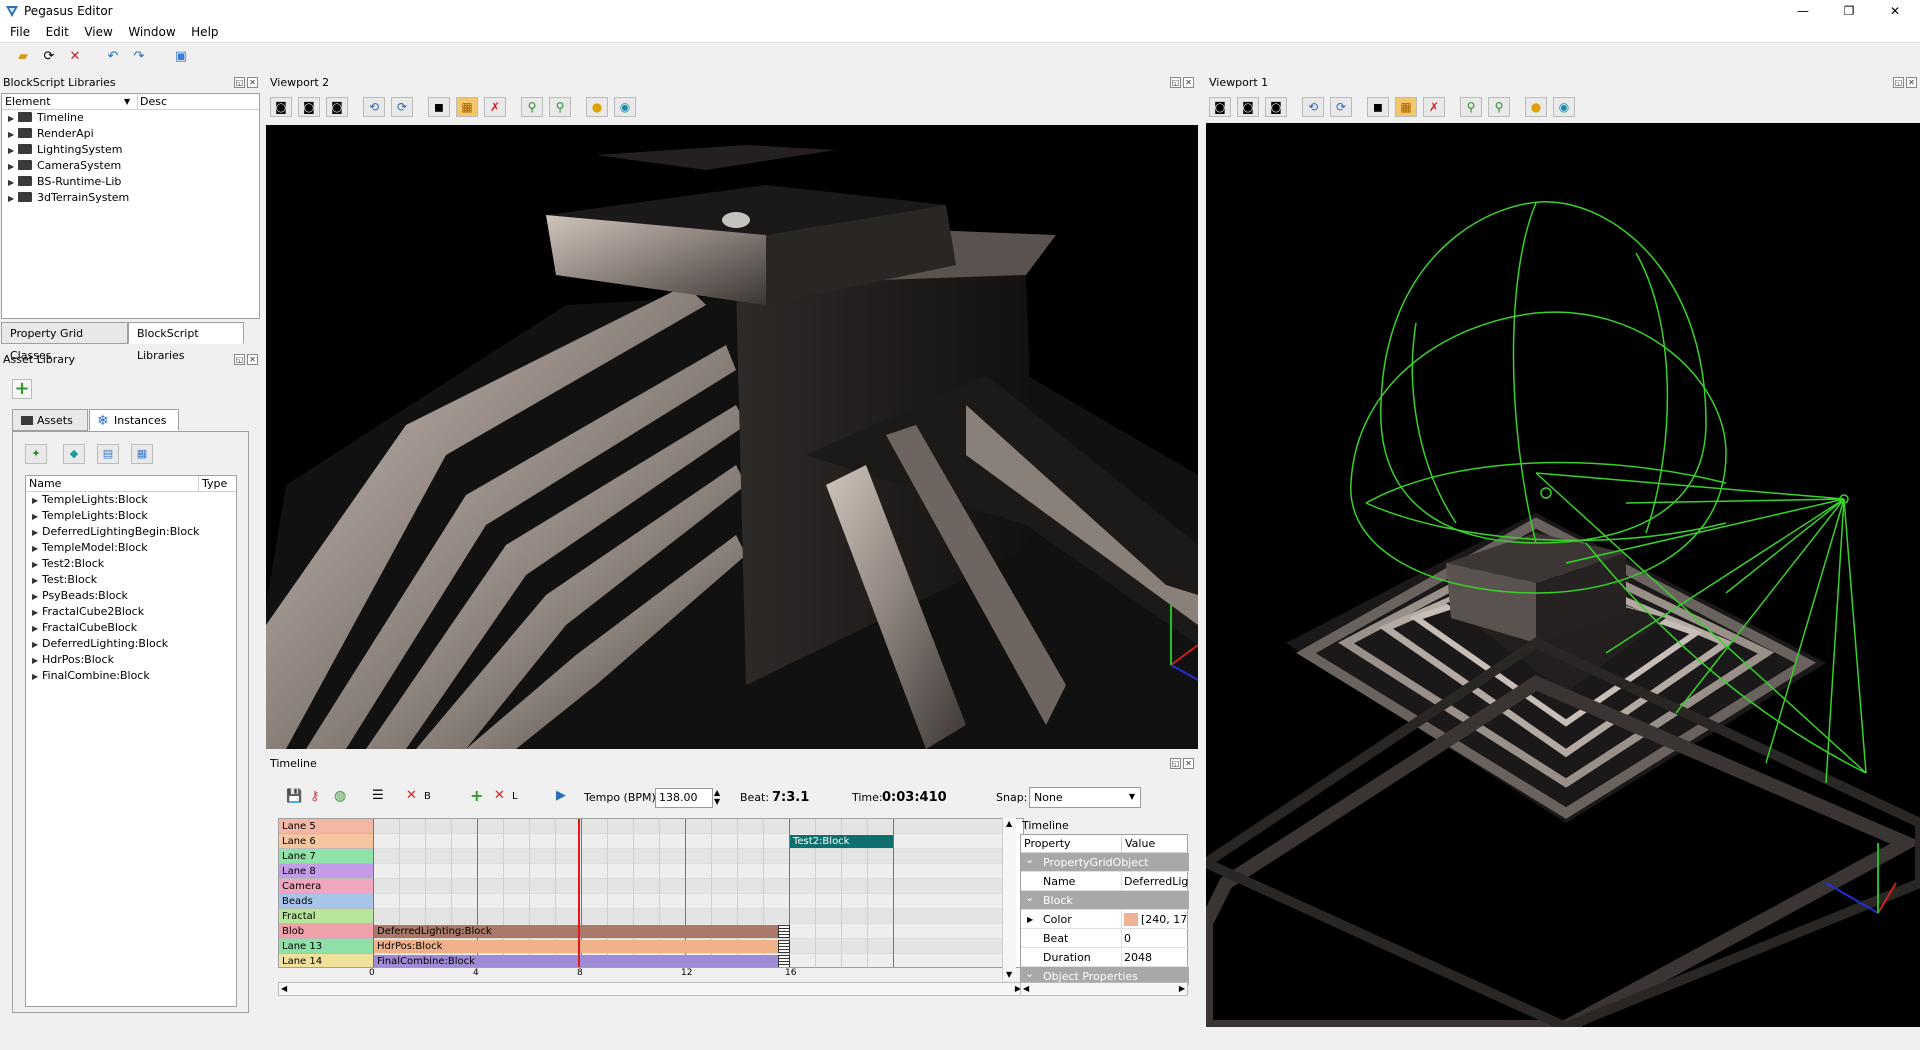 The image size is (1920, 1050). Describe the element at coordinates (36, 454) in the screenshot. I see `add-instance-icon: ✦` at that location.